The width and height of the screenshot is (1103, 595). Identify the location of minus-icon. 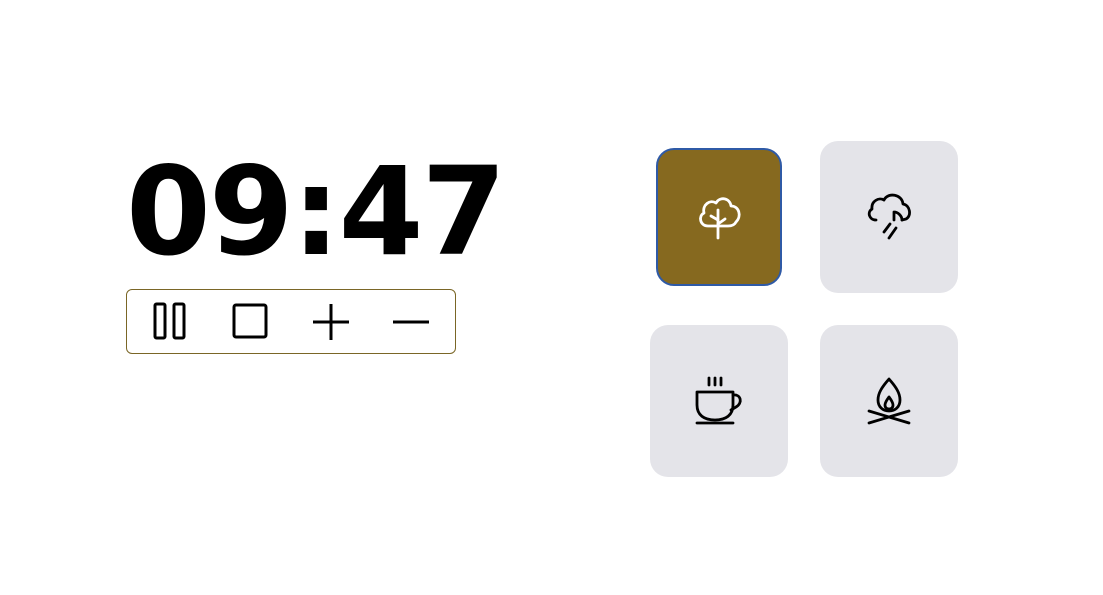
(411, 321).